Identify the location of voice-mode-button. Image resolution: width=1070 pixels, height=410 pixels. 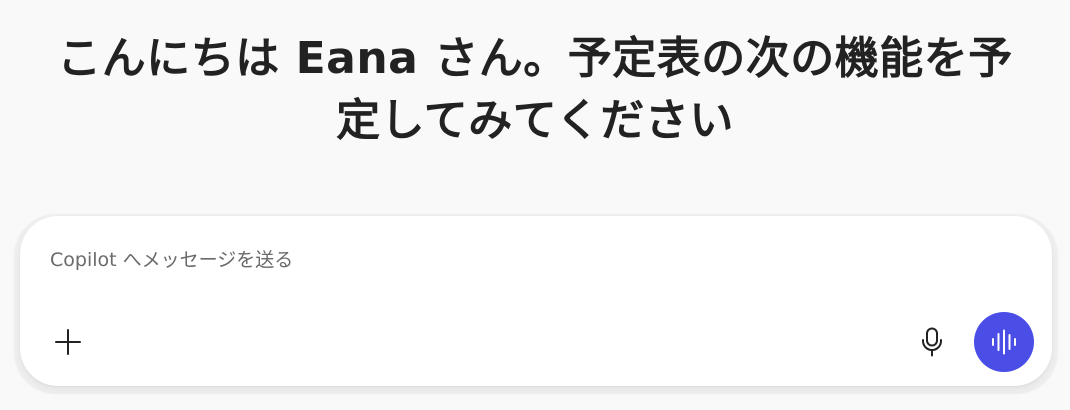
(1004, 342).